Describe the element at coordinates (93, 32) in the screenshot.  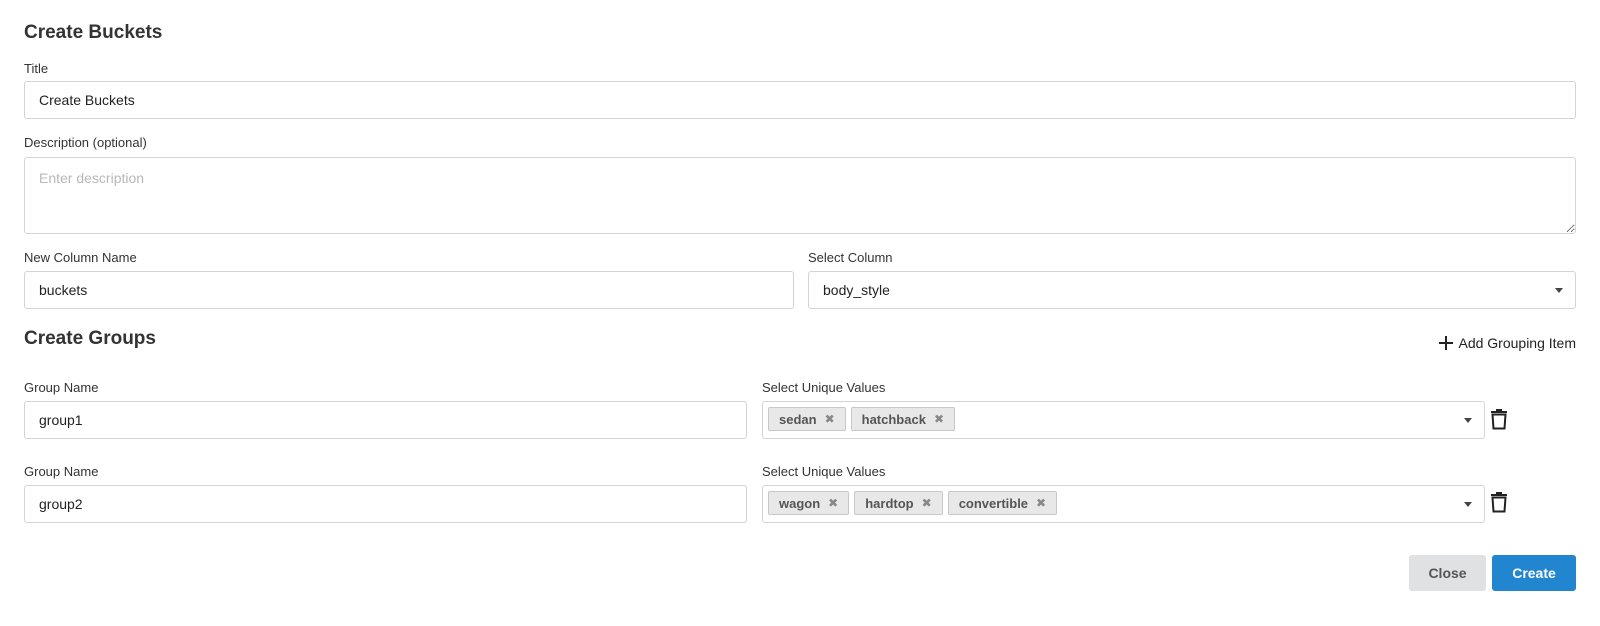
I see `page-title: Create Buckets` at that location.